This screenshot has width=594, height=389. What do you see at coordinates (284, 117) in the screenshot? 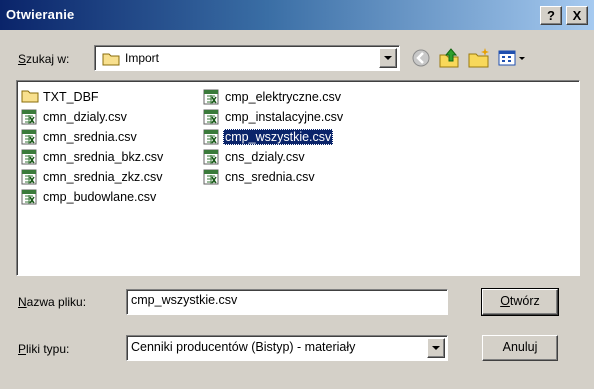
I see `file-name: cmp_instalacyjne.csv` at bounding box center [284, 117].